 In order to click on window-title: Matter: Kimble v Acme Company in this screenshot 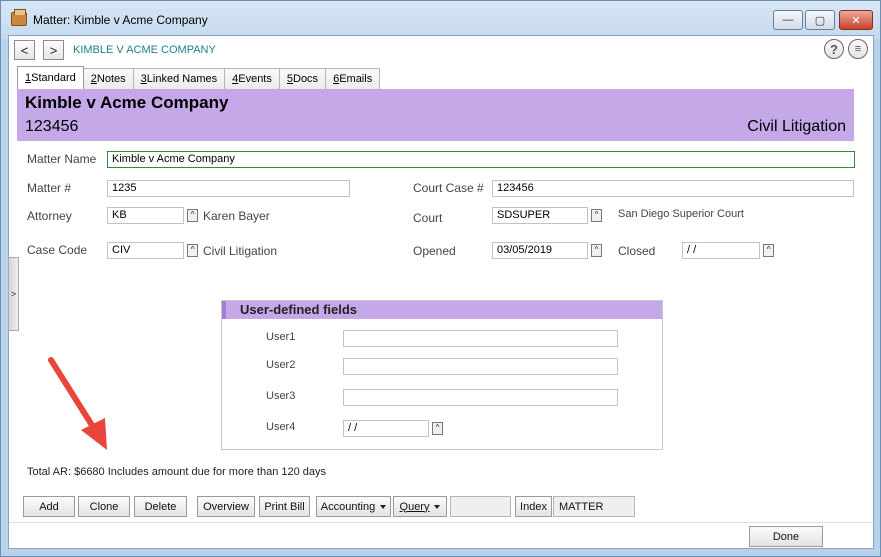, I will do `click(120, 20)`.